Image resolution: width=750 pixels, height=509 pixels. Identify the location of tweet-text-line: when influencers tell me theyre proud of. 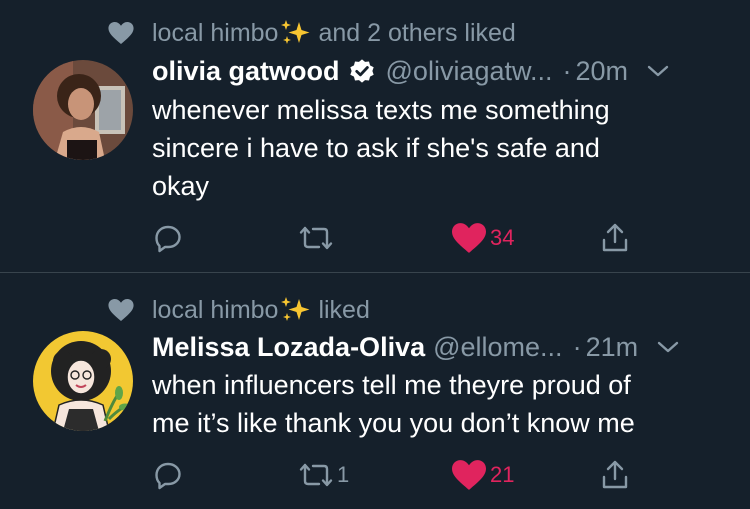
(391, 385).